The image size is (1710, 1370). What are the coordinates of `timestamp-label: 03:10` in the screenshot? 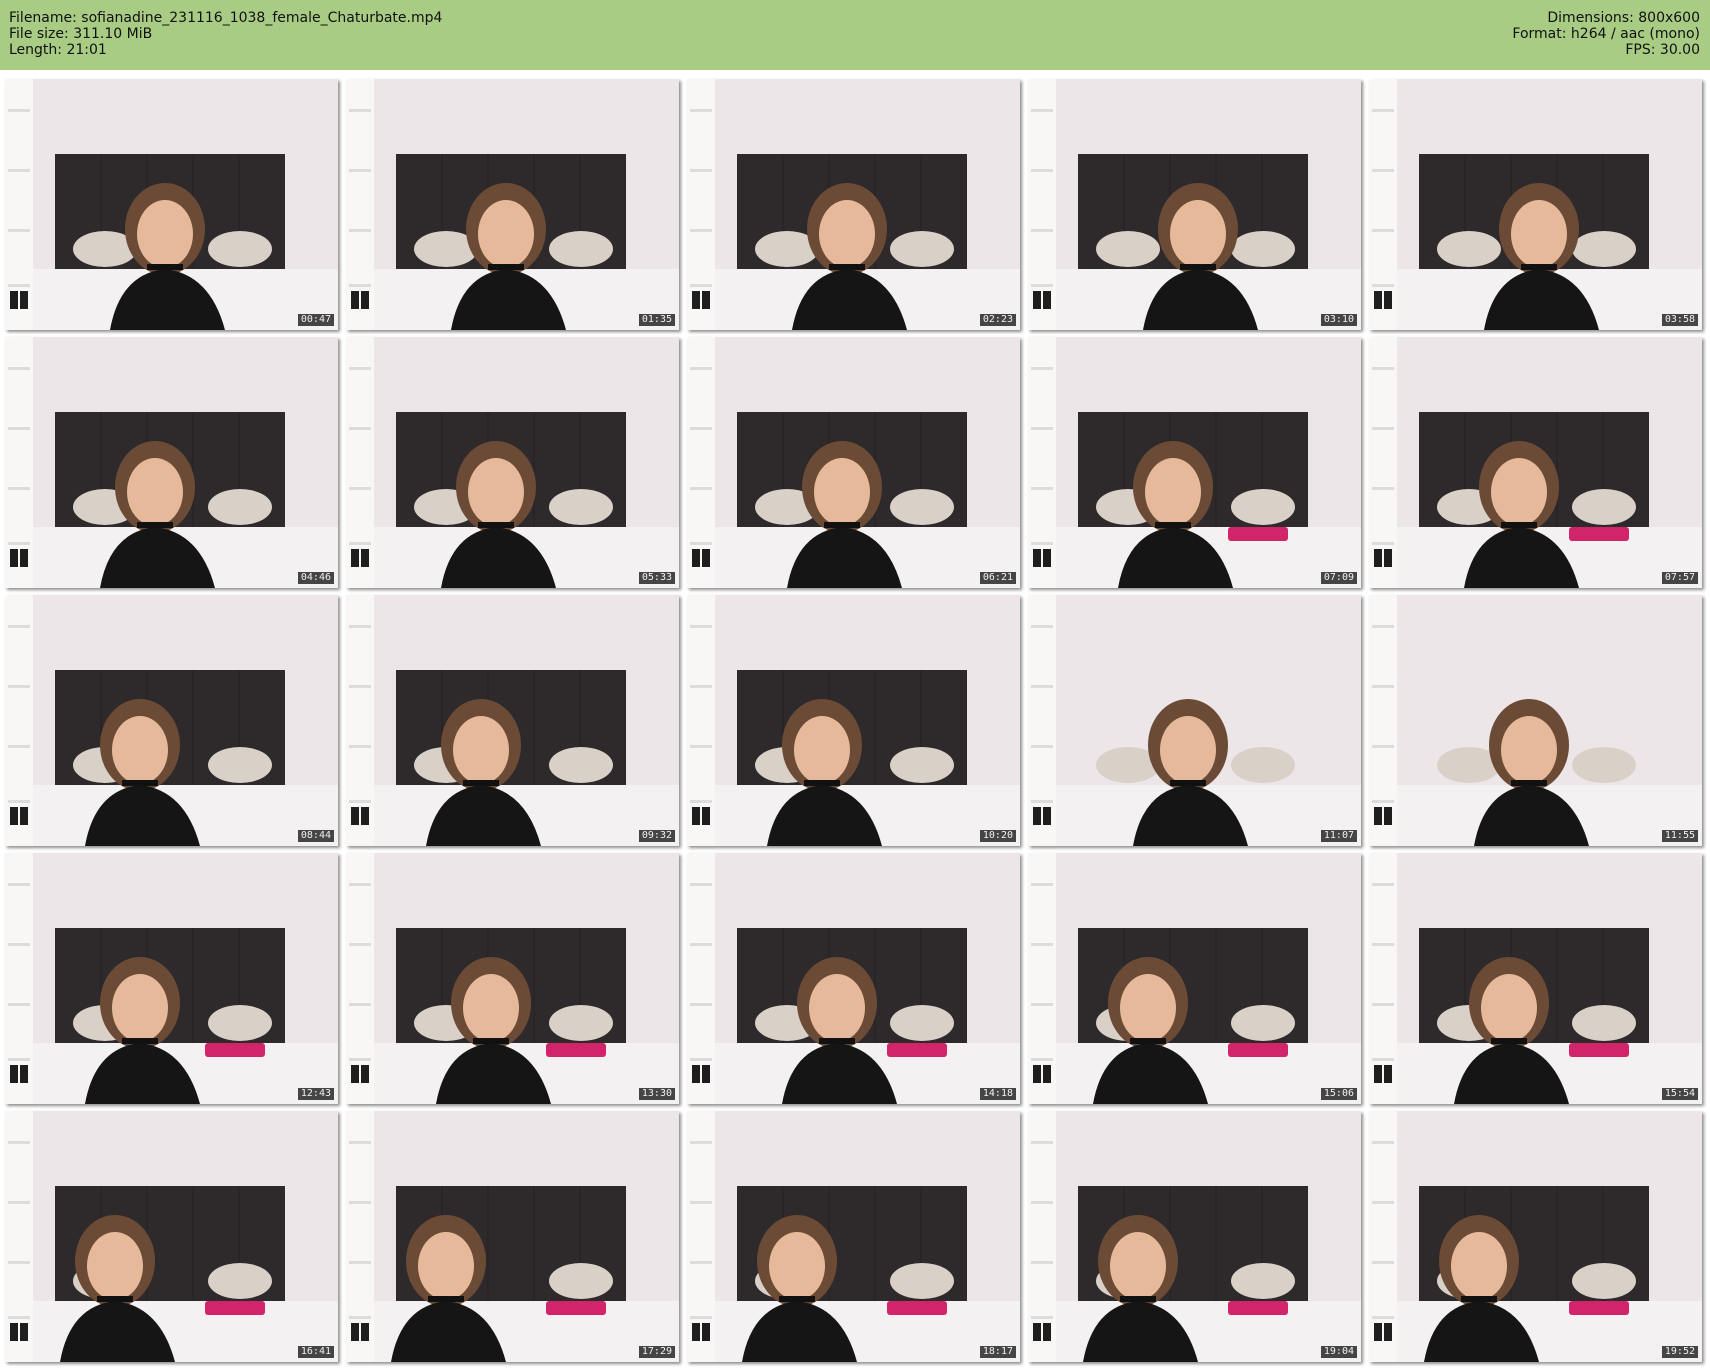 It's located at (1338, 320).